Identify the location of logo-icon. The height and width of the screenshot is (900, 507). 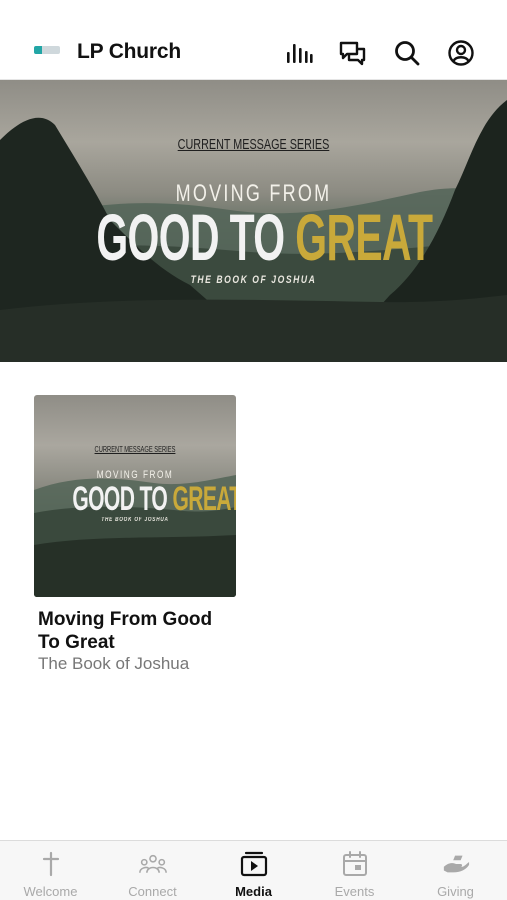
(47, 50).